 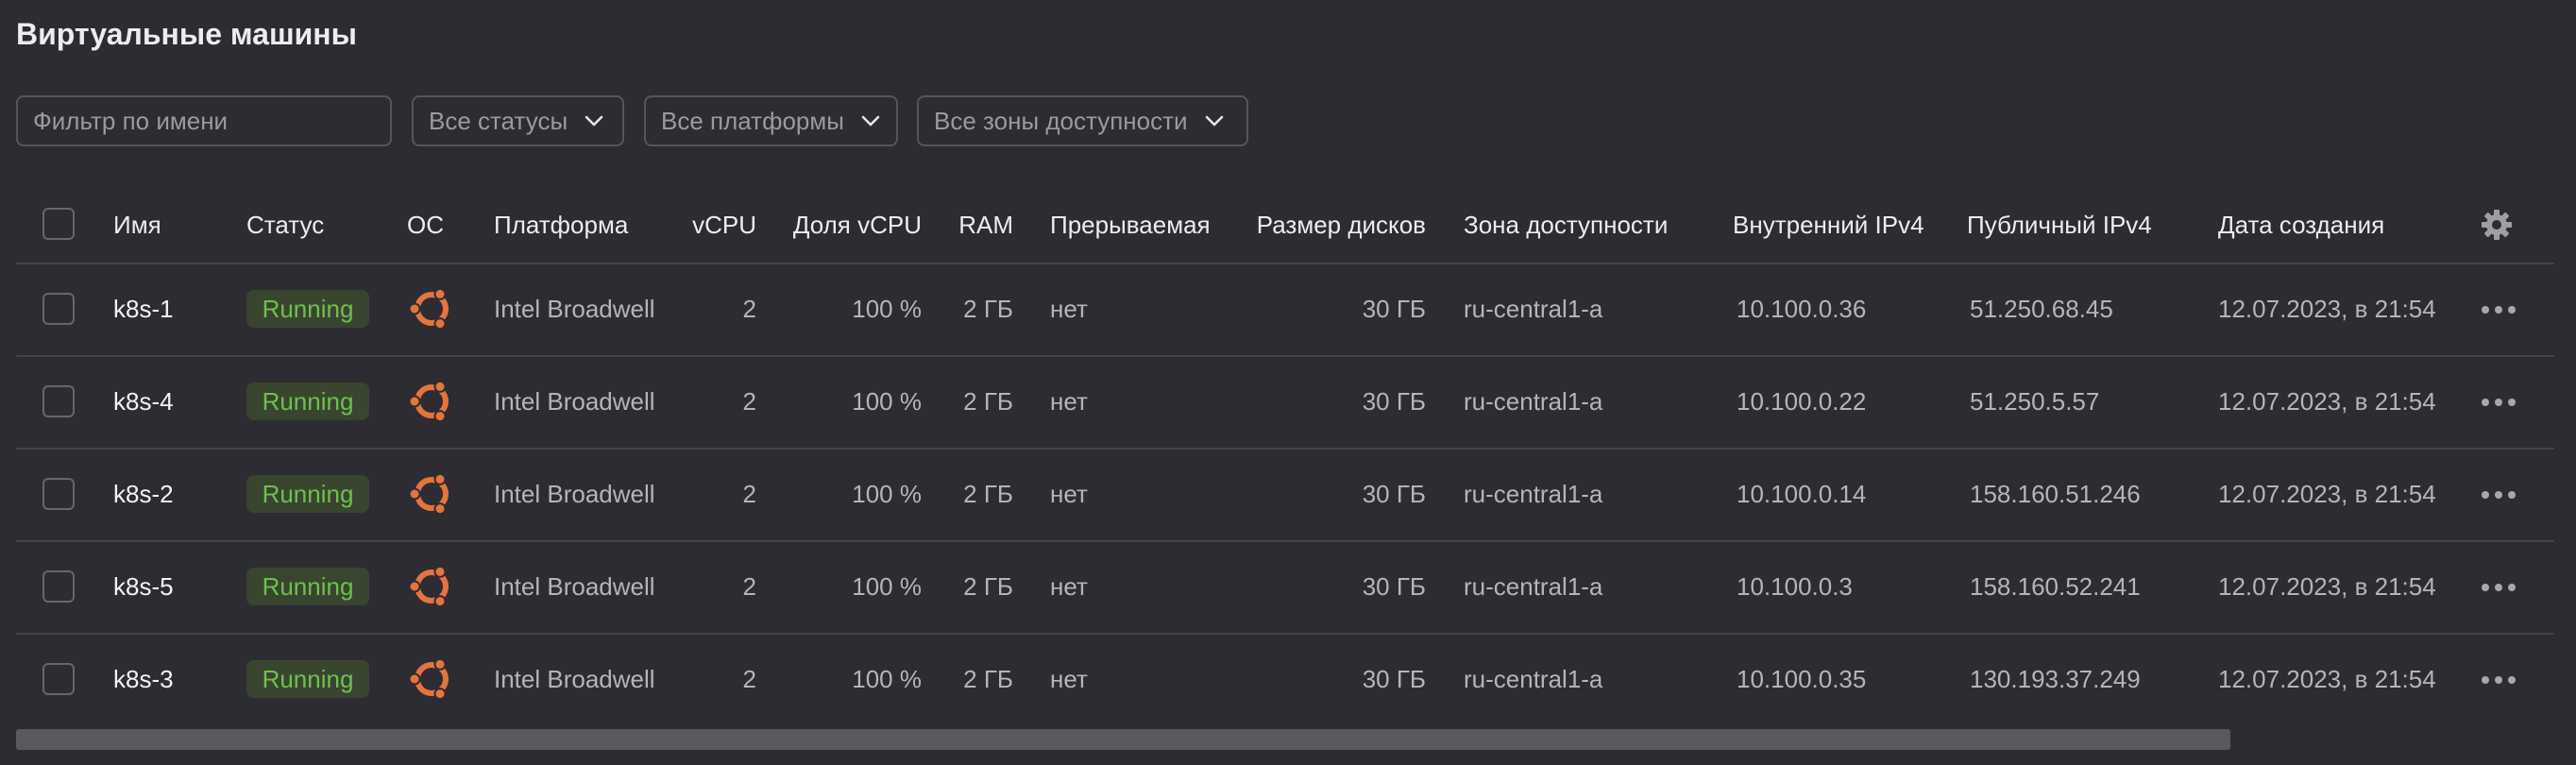 I want to click on column-header-status: Статус, so click(x=285, y=225).